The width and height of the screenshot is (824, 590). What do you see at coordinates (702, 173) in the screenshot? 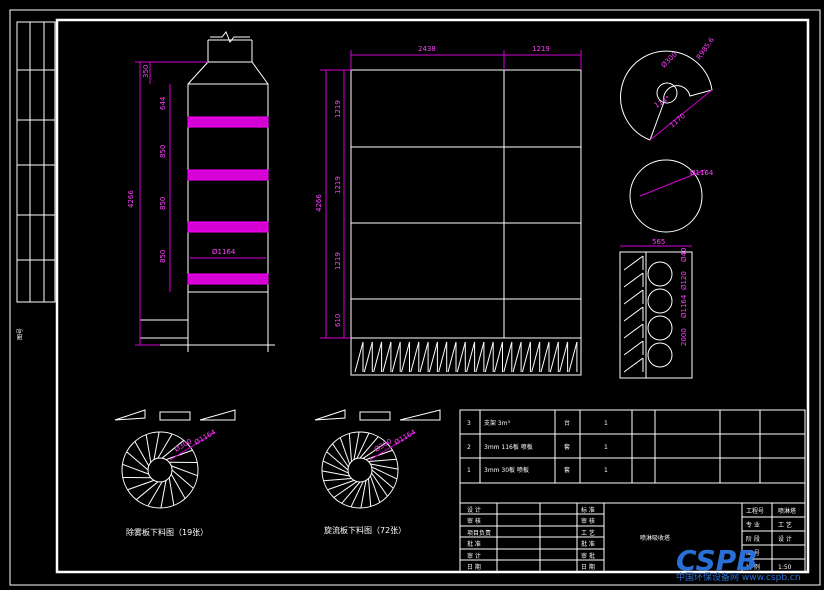
I see `circle-dia: Ø1164` at bounding box center [702, 173].